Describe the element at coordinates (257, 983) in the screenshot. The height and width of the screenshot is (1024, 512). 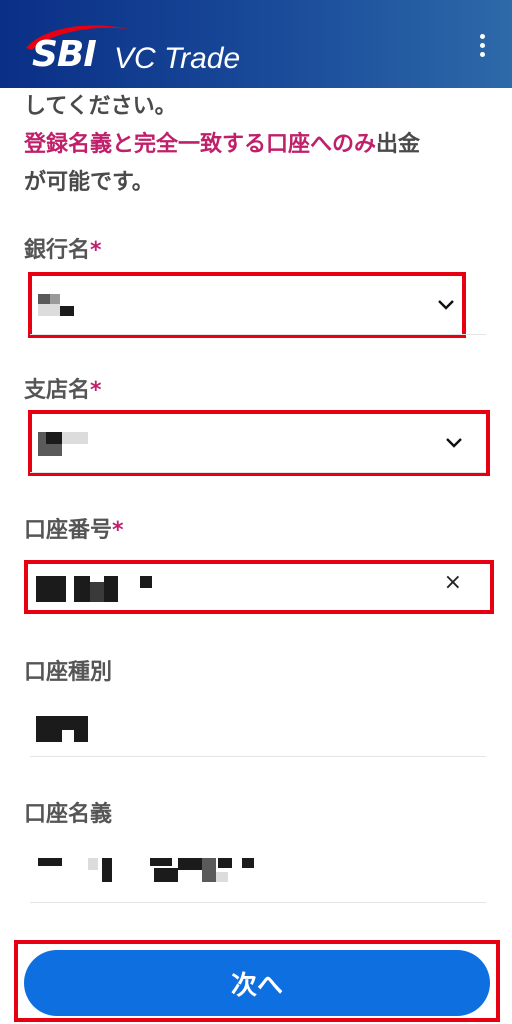
I see `next-button: 次へ` at that location.